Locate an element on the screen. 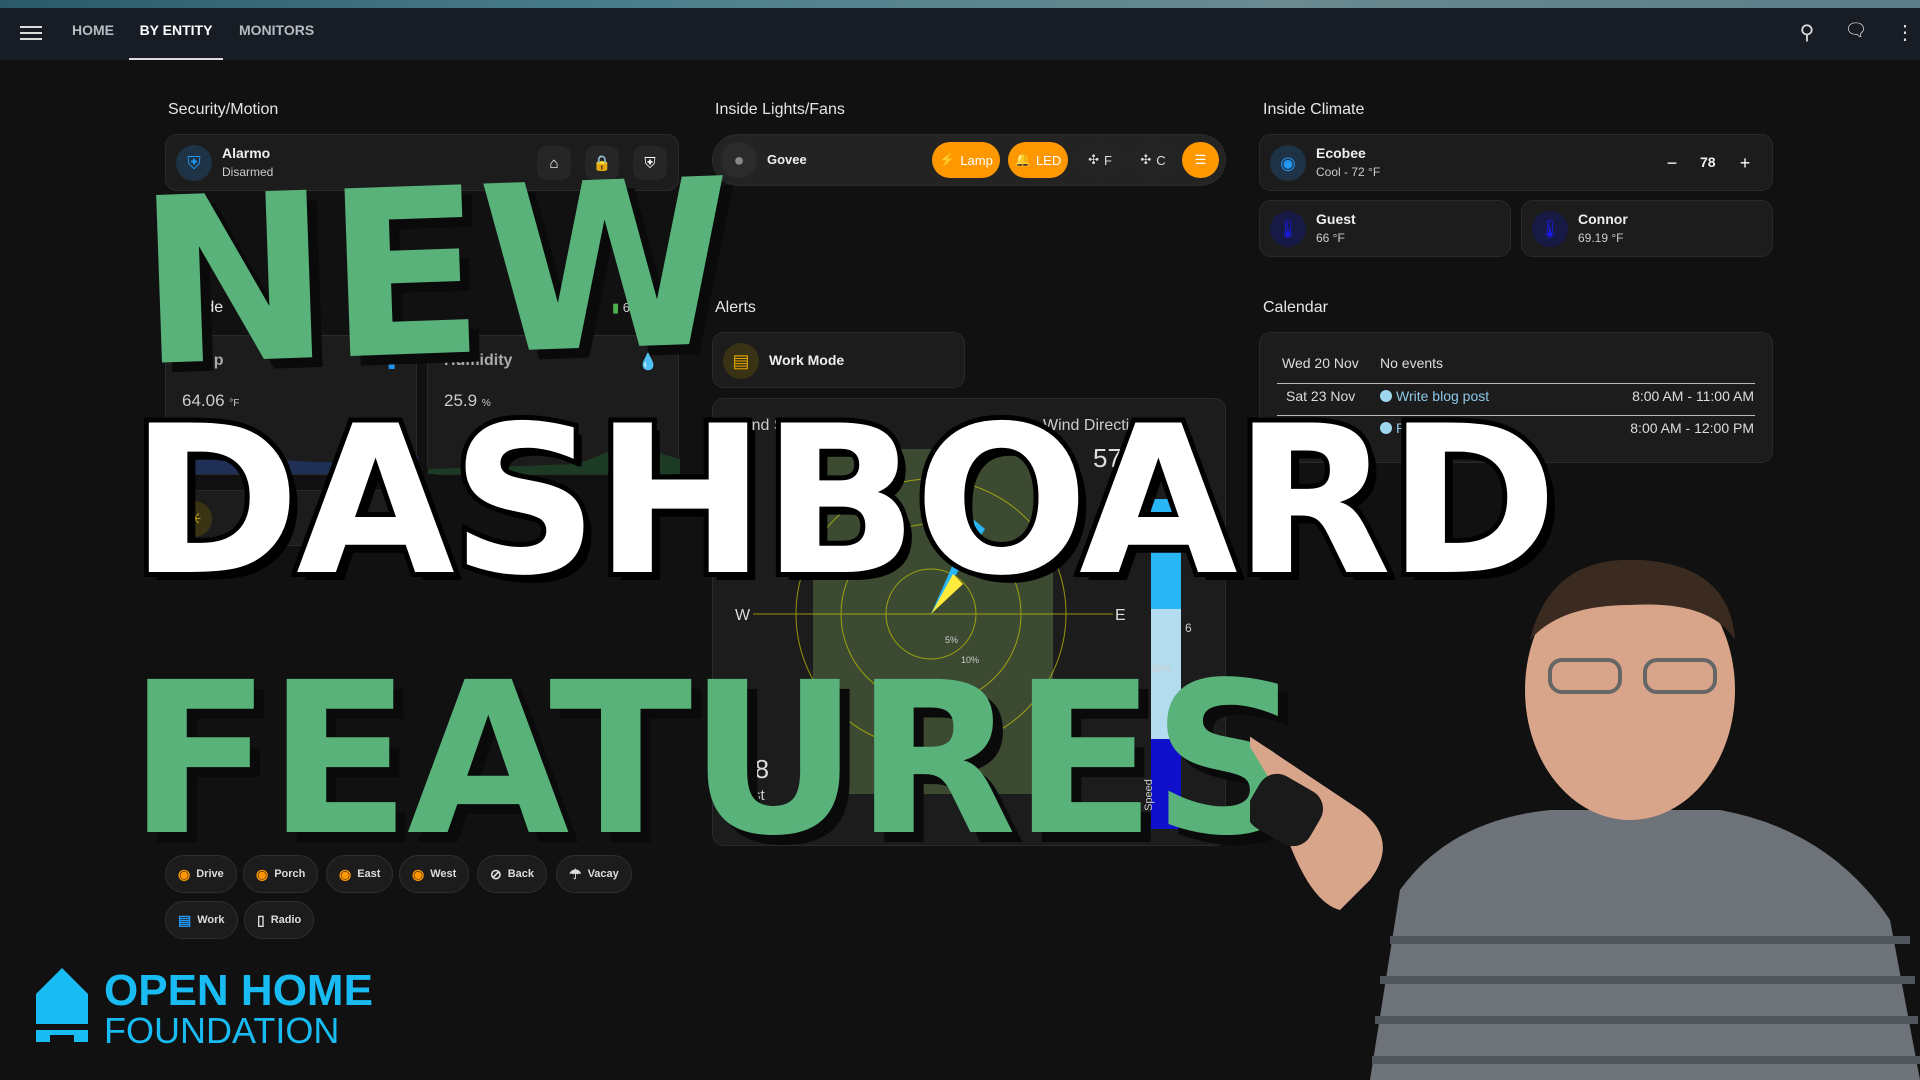  calendar-event: No events is located at coordinates (1412, 363).